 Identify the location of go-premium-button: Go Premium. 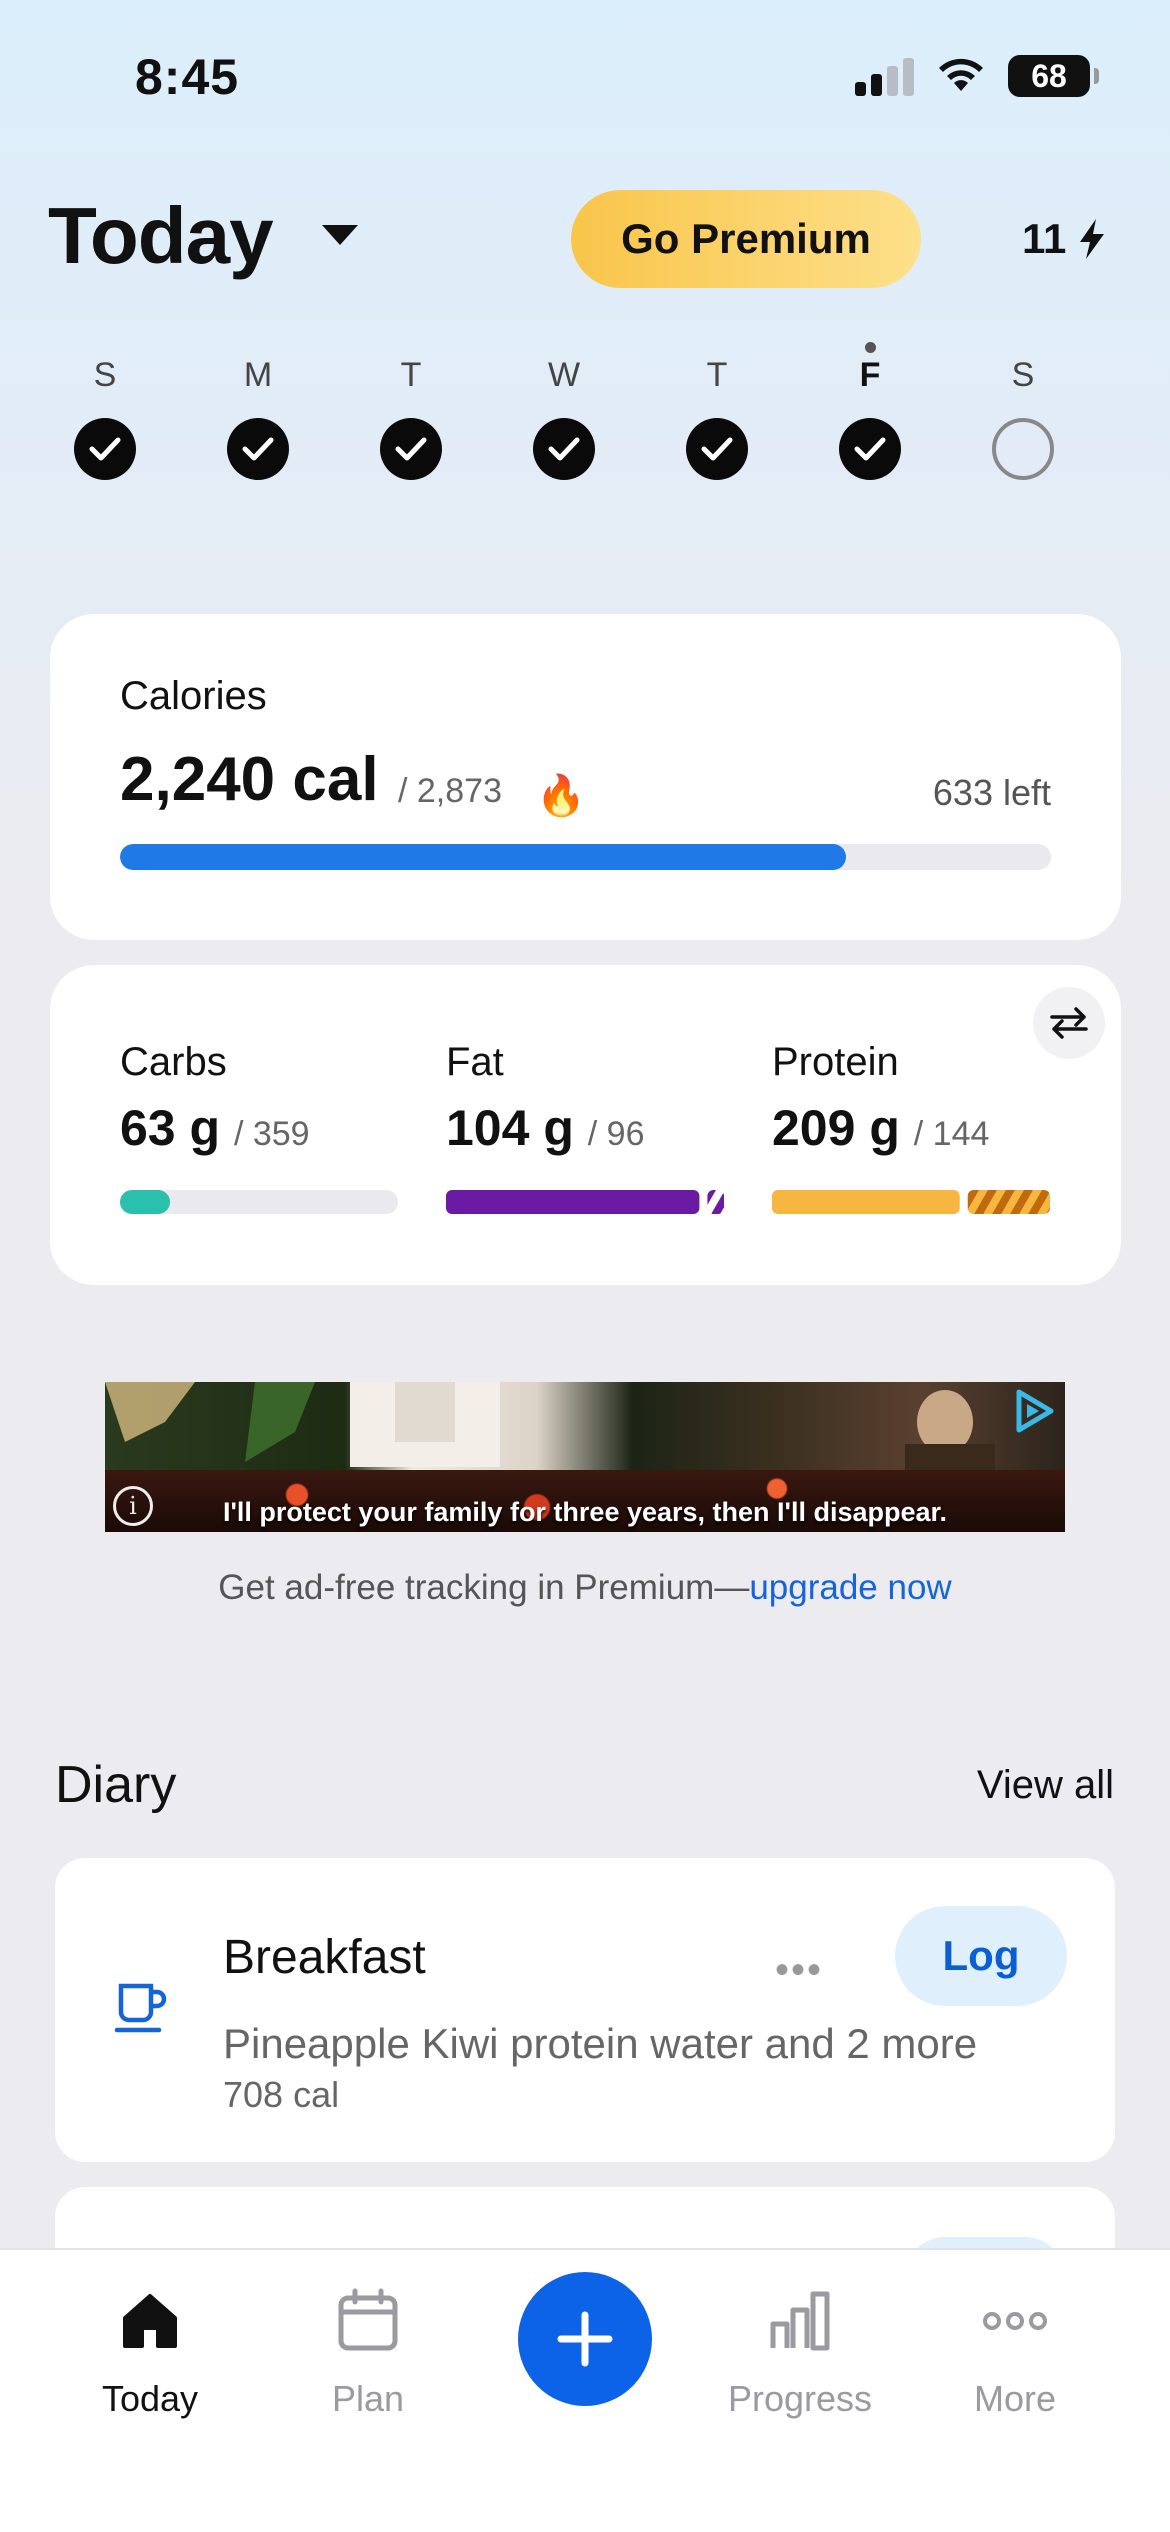
(746, 239).